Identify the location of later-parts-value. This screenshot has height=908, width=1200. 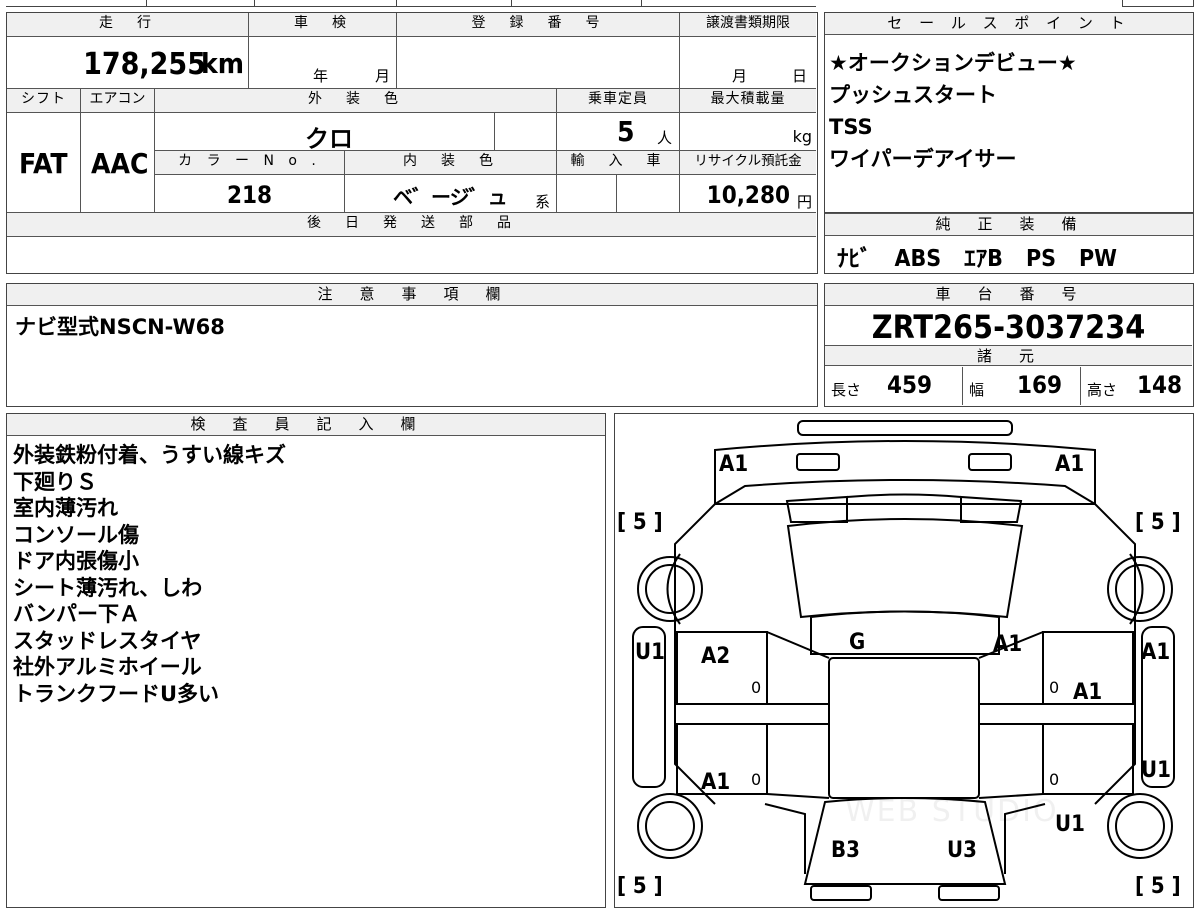
(411, 255).